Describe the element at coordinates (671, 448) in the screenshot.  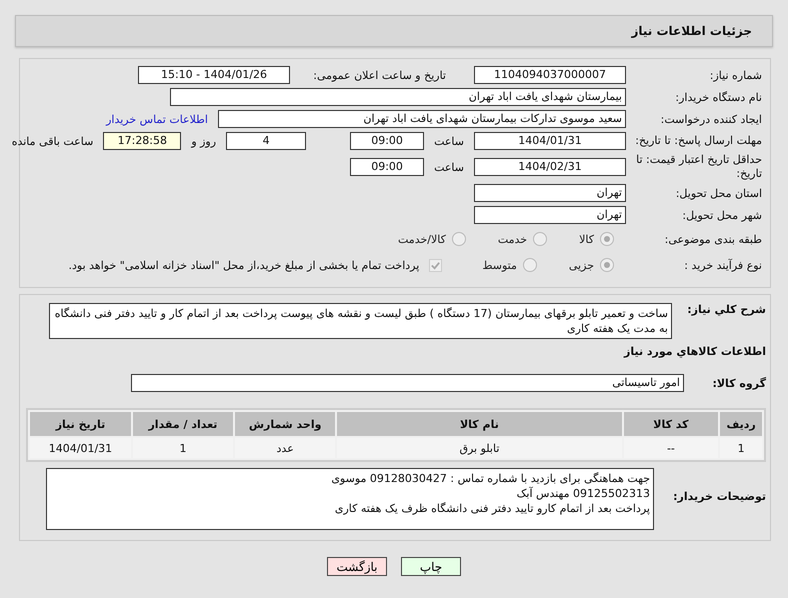
I see `table-cell: --` at that location.